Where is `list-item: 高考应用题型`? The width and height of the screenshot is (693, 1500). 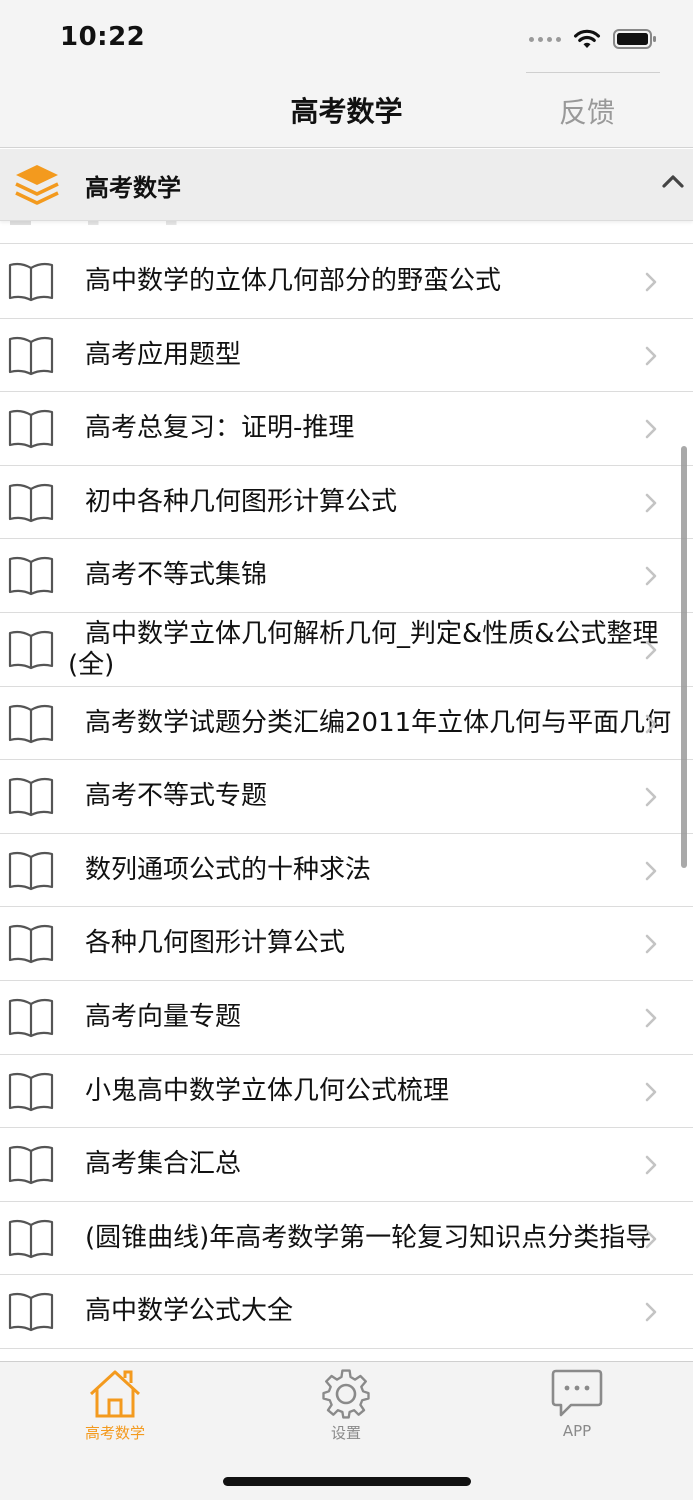 list-item: 高考应用题型 is located at coordinates (346, 356).